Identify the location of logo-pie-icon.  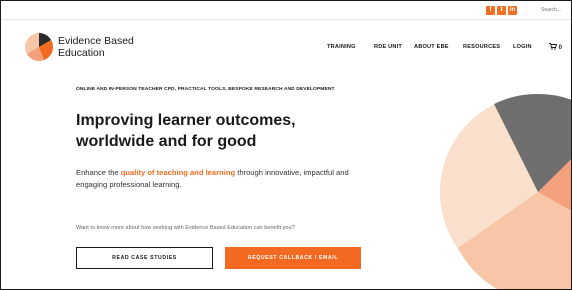
(39, 47).